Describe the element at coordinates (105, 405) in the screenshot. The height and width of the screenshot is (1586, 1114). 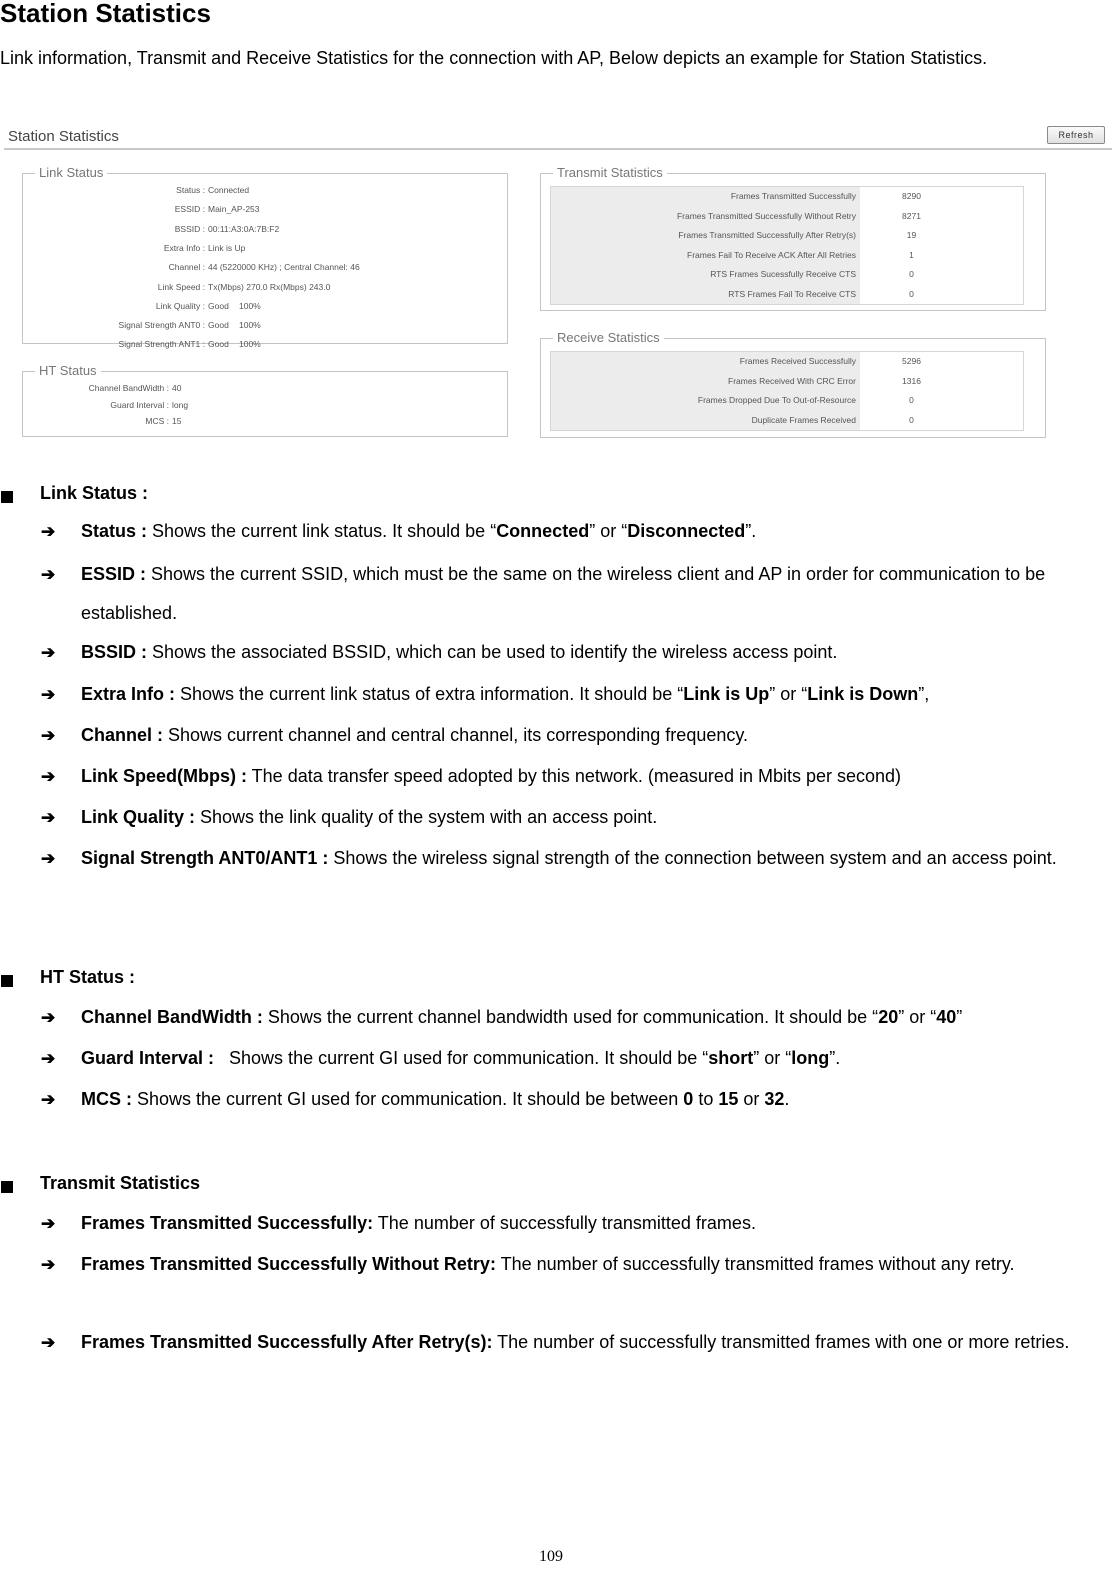
I see `ht-status-row: Guard Interval : long` at that location.